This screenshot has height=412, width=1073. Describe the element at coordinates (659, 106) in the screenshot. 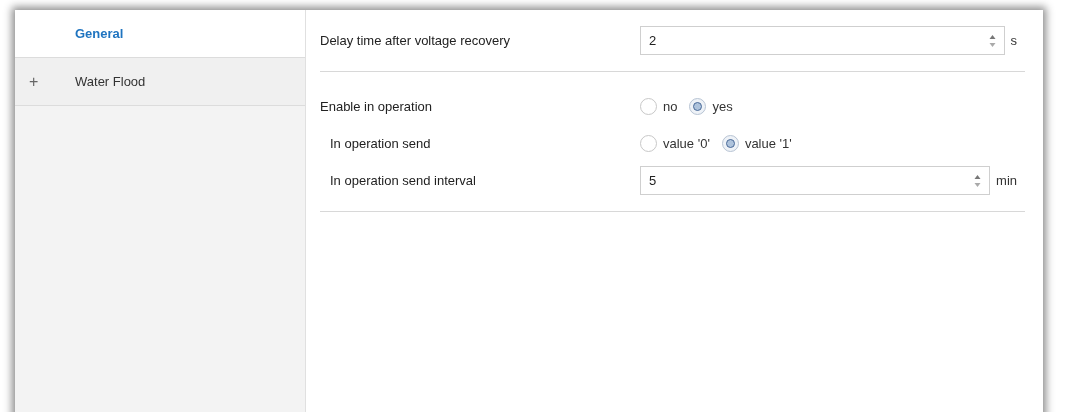

I see `radio-option: no` at that location.